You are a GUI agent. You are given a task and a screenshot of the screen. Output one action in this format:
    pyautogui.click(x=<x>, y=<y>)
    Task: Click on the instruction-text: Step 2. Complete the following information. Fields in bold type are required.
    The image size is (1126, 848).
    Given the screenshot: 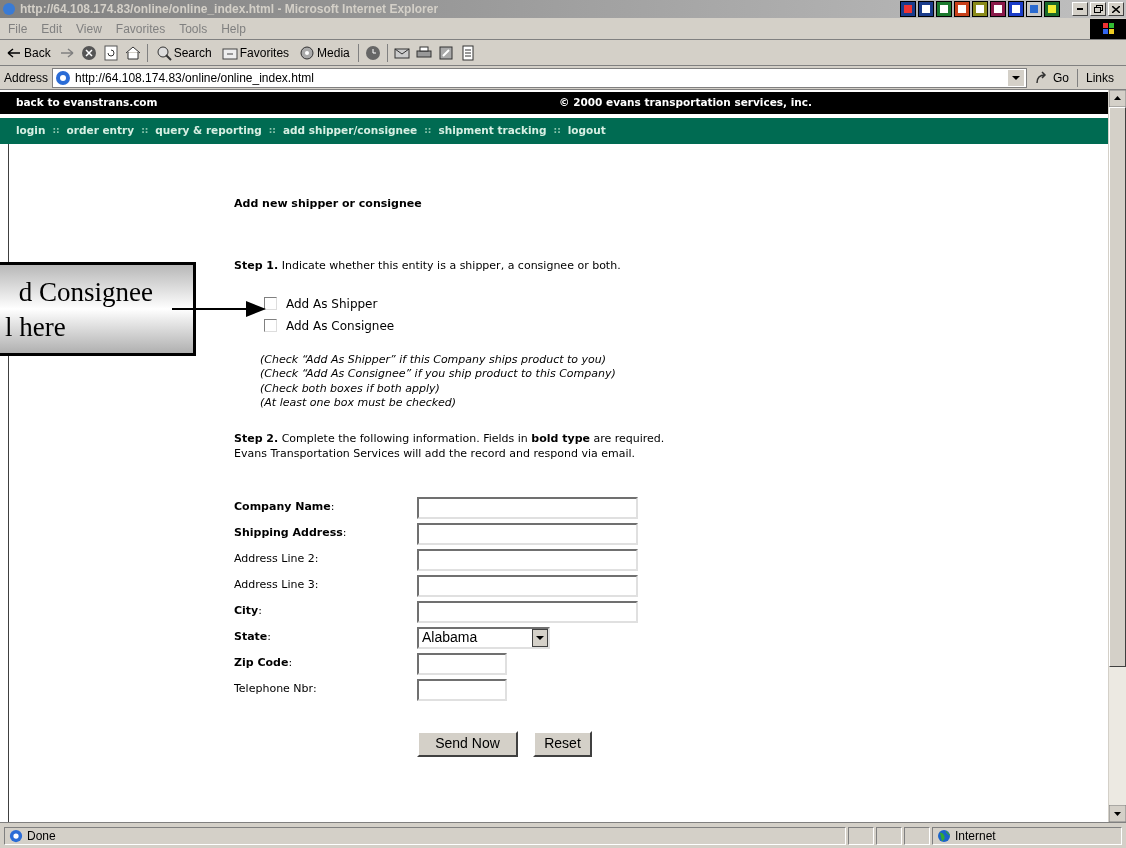 What is the action you would take?
    pyautogui.click(x=450, y=438)
    